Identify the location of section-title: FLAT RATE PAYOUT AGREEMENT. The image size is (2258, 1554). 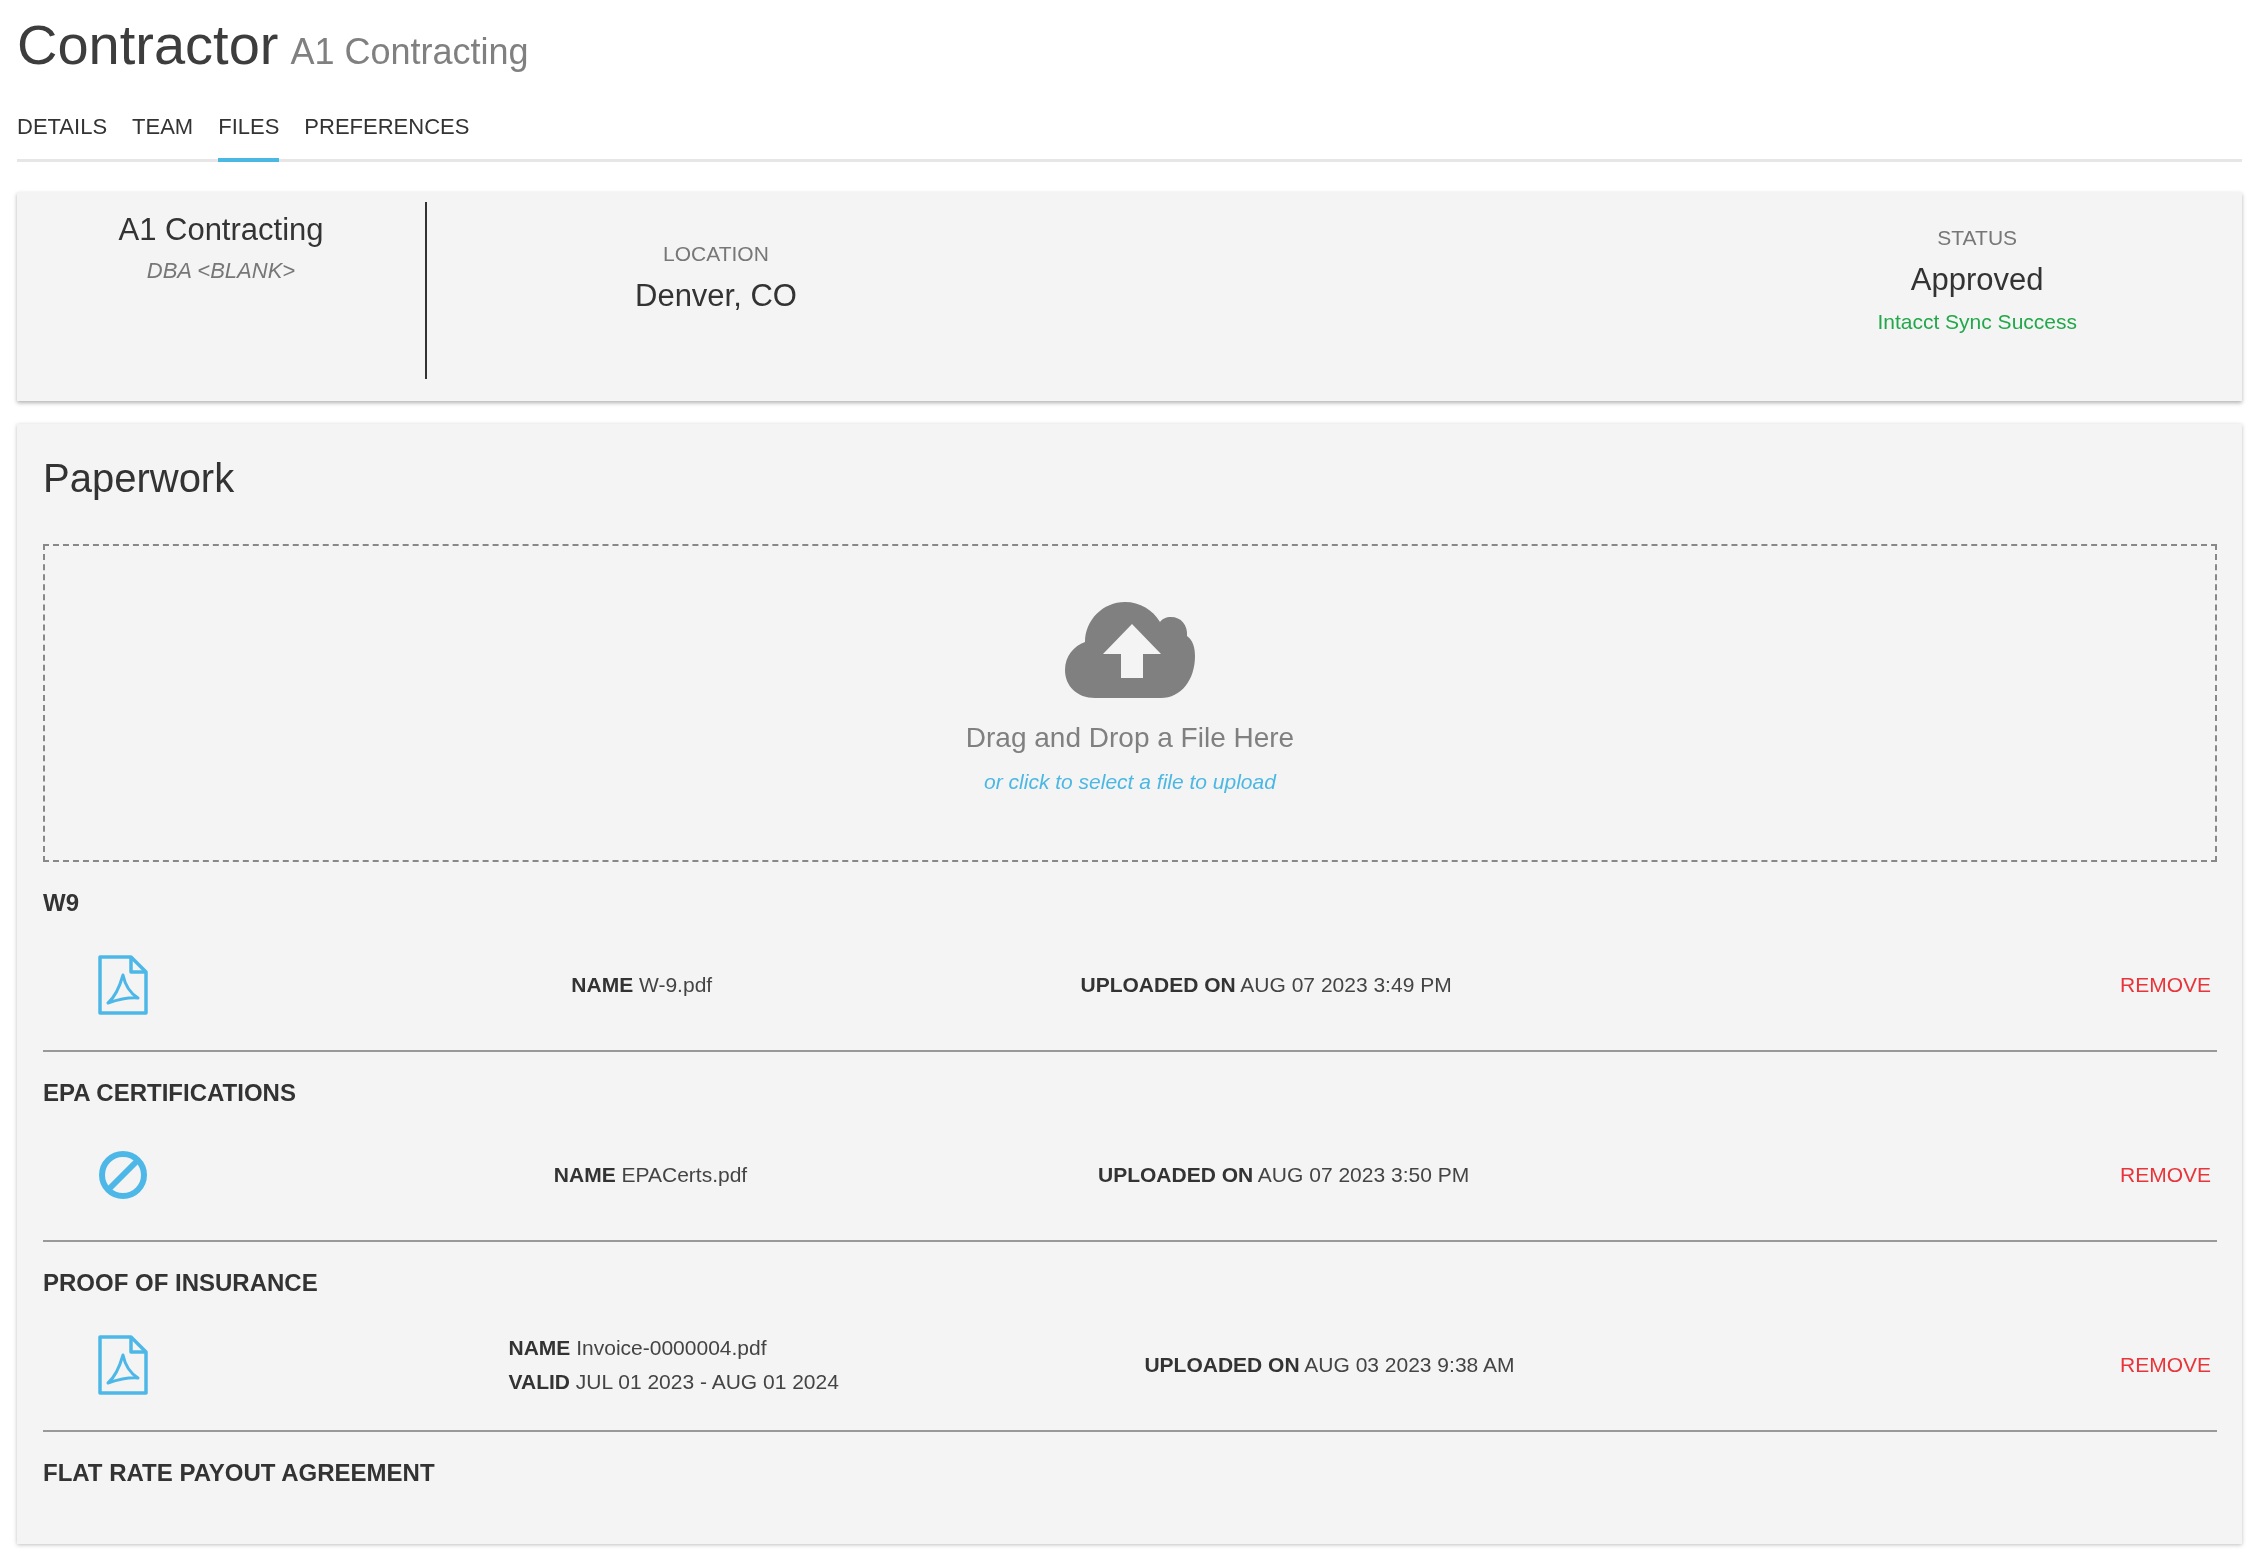
(239, 1473).